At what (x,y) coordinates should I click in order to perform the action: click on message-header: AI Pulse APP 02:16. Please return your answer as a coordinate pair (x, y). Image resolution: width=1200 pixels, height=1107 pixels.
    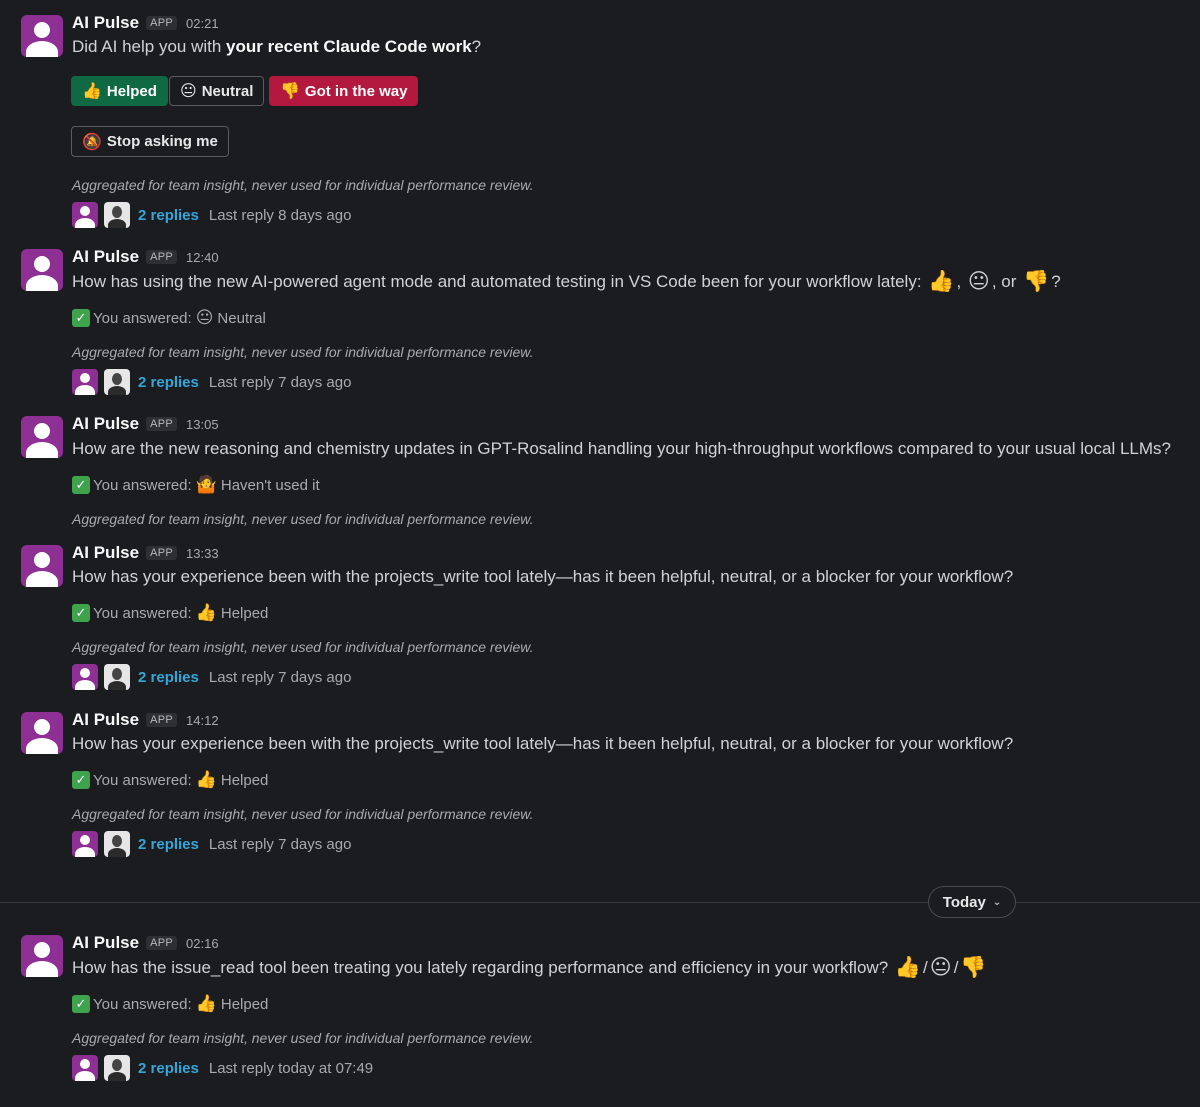
    Looking at the image, I should click on (145, 944).